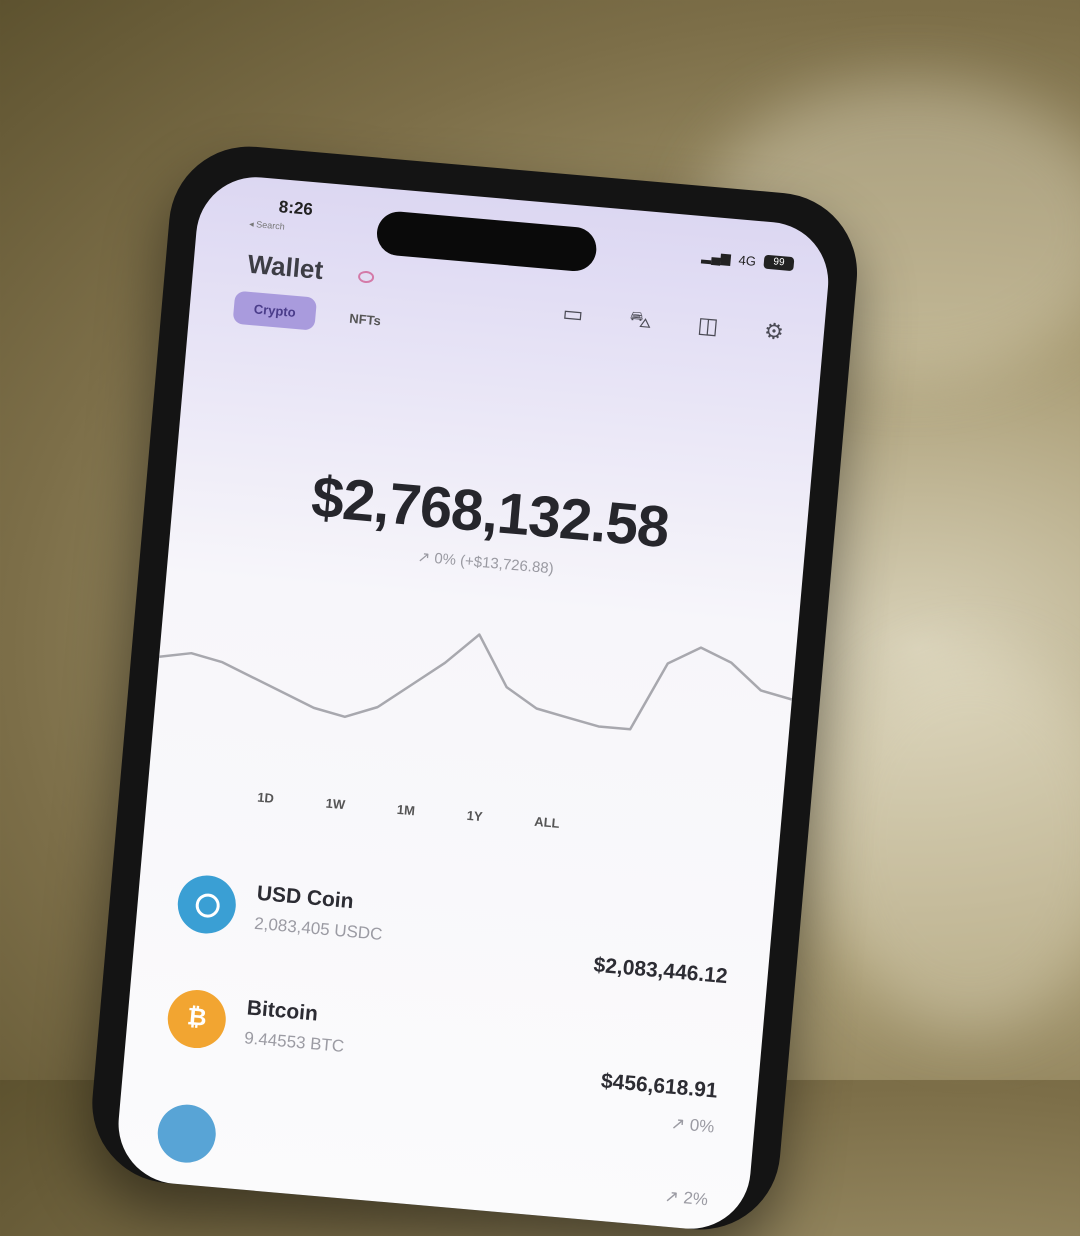 Image resolution: width=1080 pixels, height=1236 pixels. I want to click on network-label: 4G, so click(747, 260).